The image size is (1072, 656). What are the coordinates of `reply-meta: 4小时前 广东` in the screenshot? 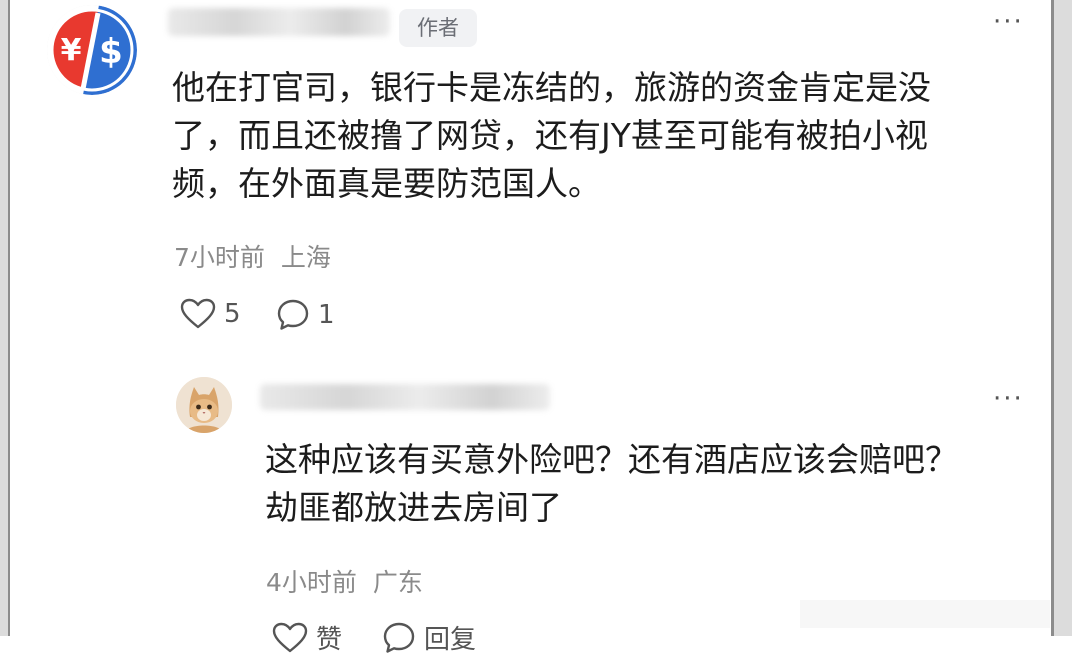 It's located at (344, 581).